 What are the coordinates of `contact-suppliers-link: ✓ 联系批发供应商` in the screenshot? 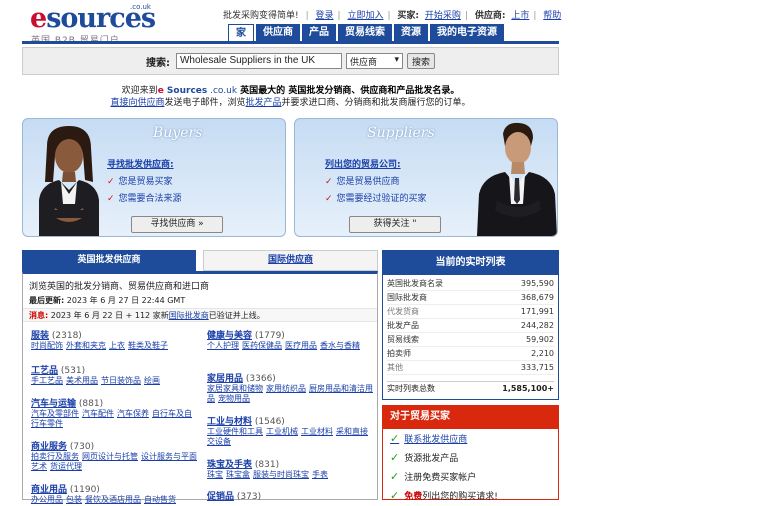 It's located at (428, 439).